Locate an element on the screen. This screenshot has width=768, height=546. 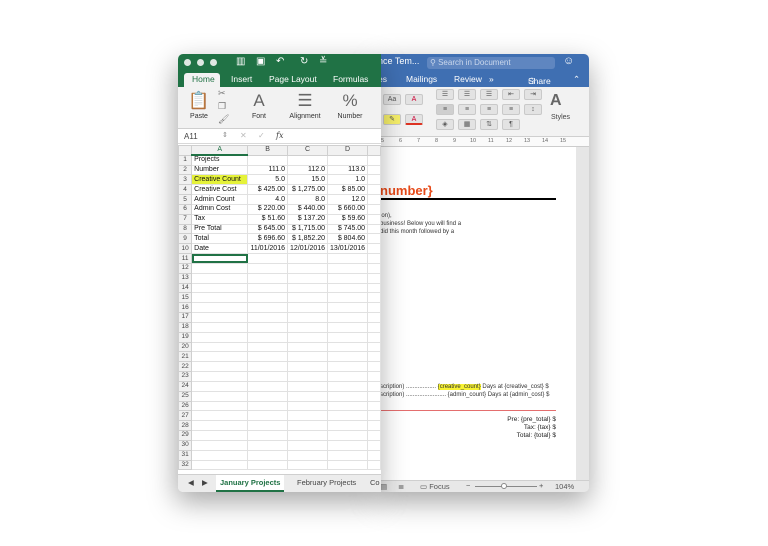
cancel-formula-icon: ✕ is located at coordinates (243, 135).